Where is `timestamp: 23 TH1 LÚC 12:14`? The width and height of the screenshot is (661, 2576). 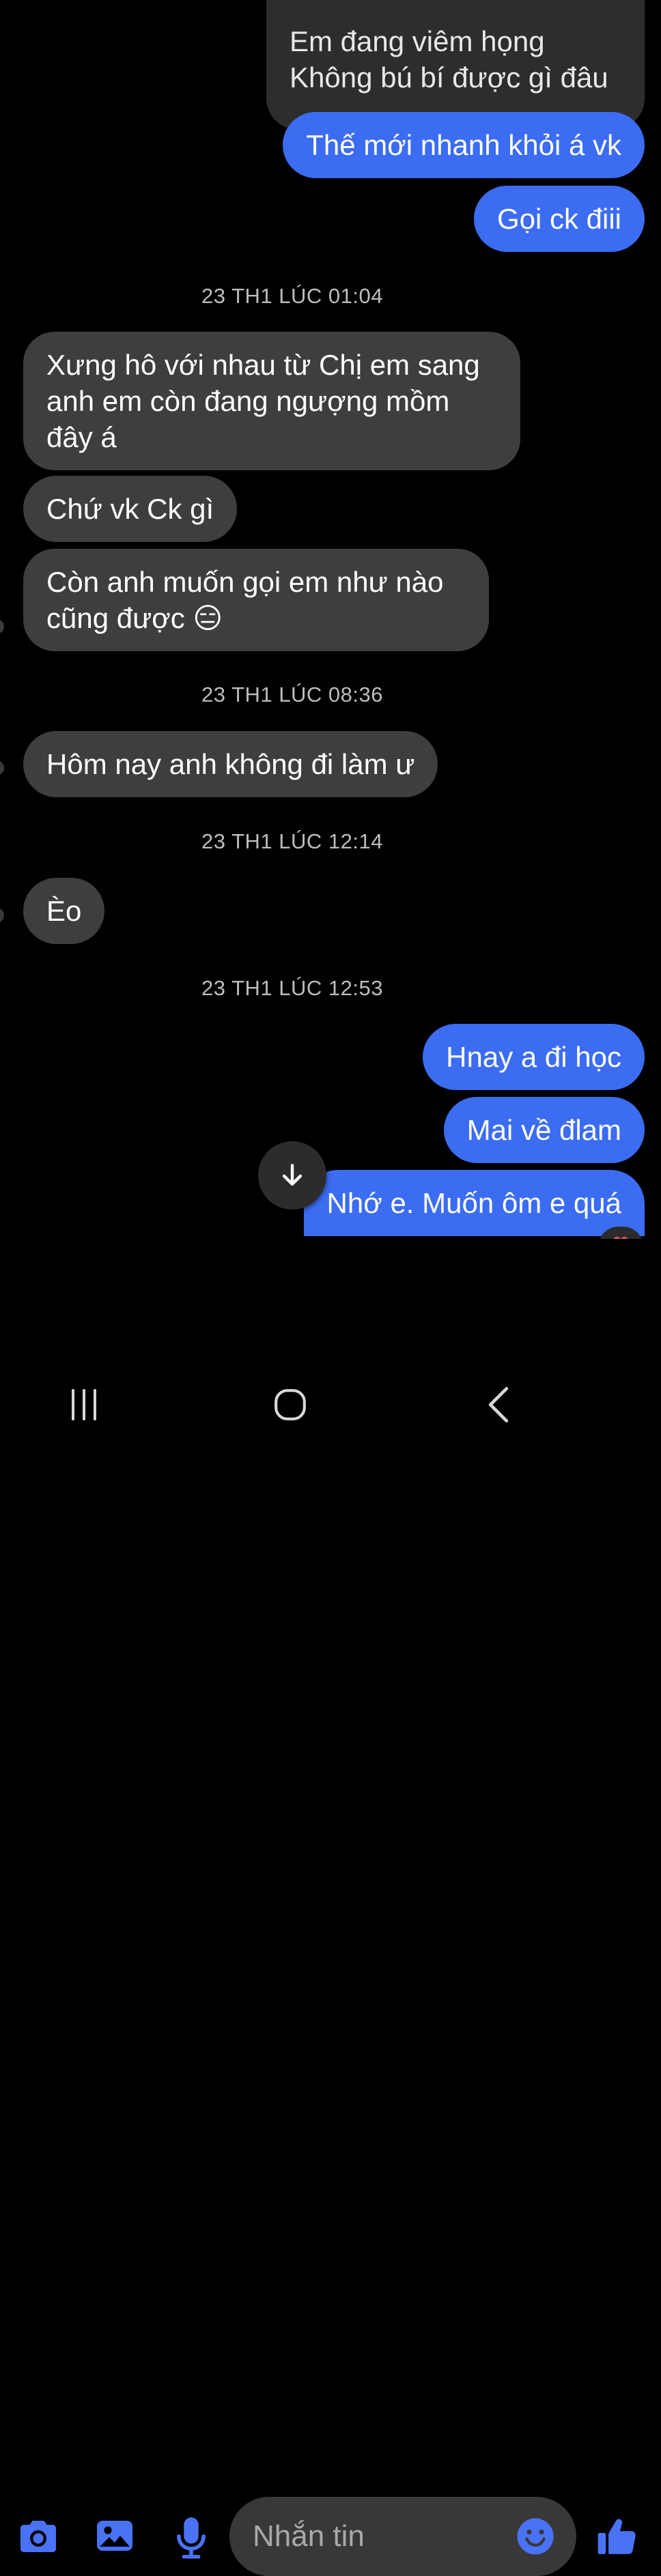 timestamp: 23 TH1 LÚC 12:14 is located at coordinates (292, 841).